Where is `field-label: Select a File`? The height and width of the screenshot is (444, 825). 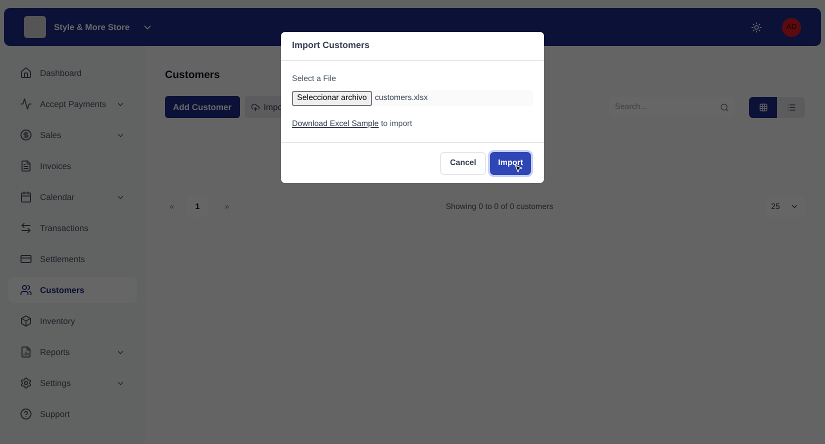 field-label: Select a File is located at coordinates (315, 79).